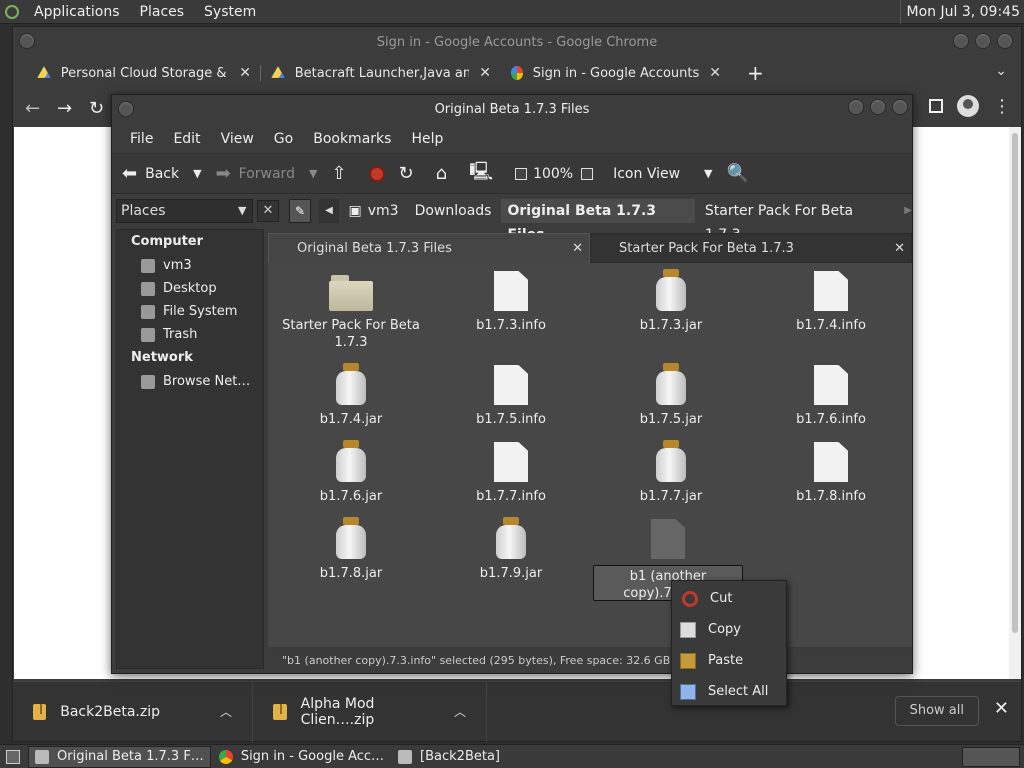 This screenshot has height=768, width=1024. I want to click on file-item-b175-info: b1.7.5.info, so click(511, 396).